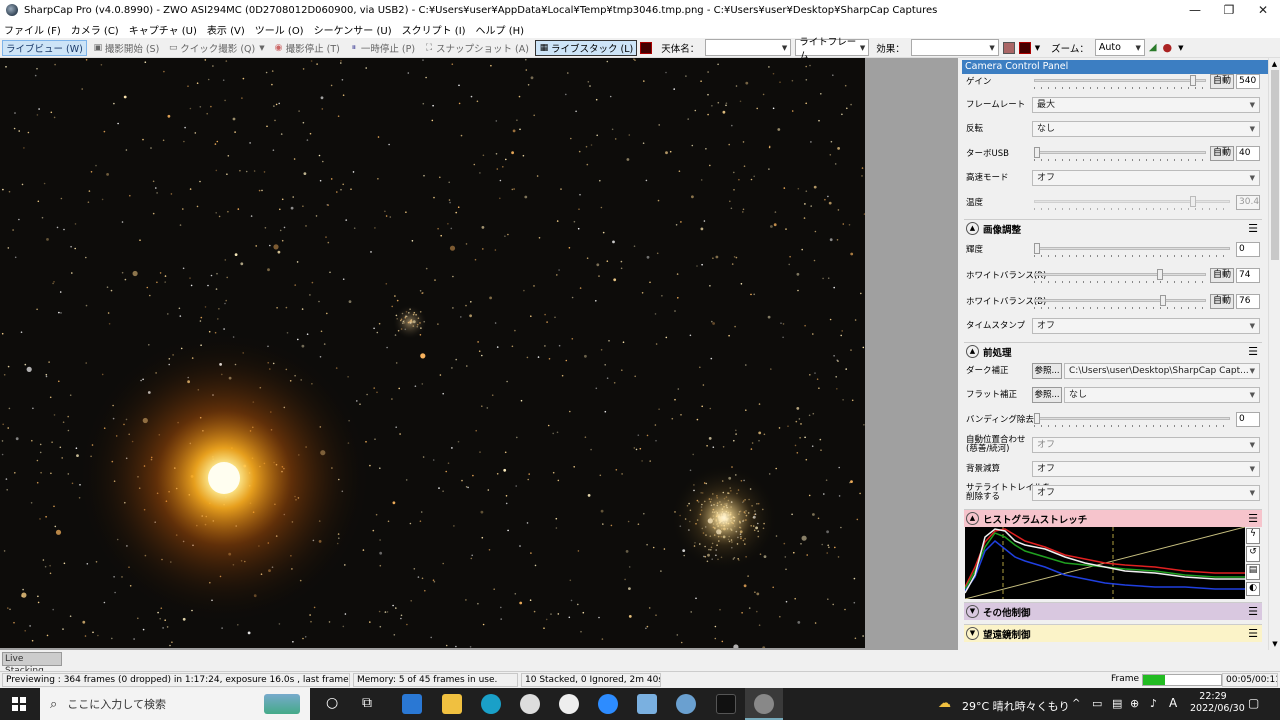  What do you see at coordinates (1253, 703) in the screenshot?
I see `notification-icon: ▢` at bounding box center [1253, 703].